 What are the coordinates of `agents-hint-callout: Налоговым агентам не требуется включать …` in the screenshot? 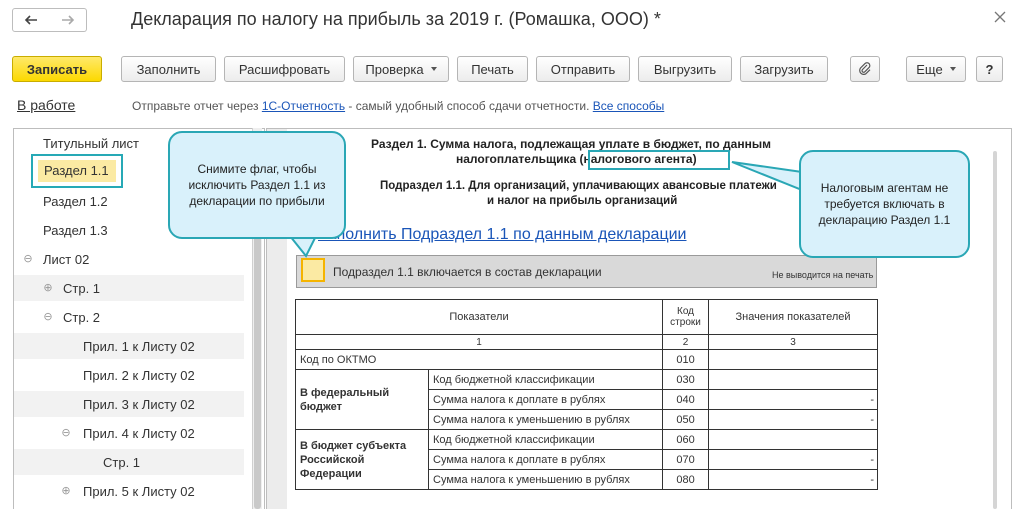 It's located at (884, 204).